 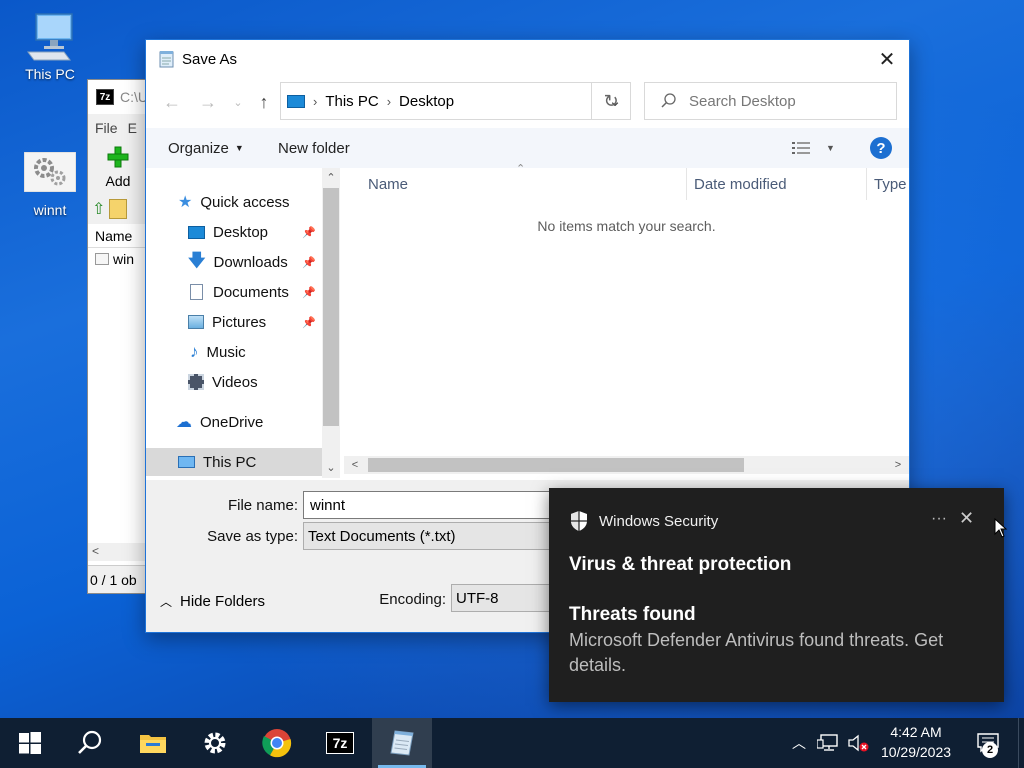 I want to click on up-button: ↑, so click(x=264, y=102).